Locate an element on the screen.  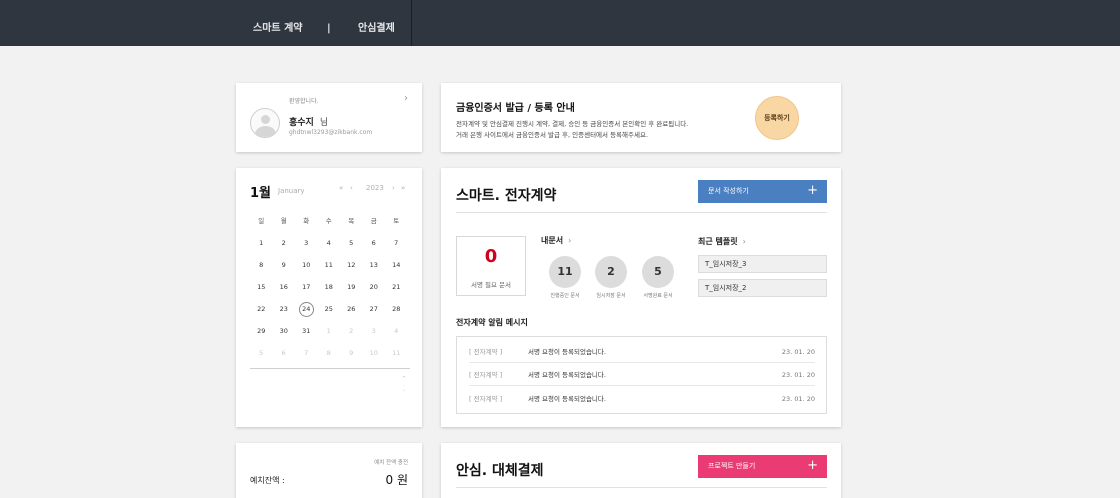
create-document-button: 문서 작성하기 + is located at coordinates (762, 191).